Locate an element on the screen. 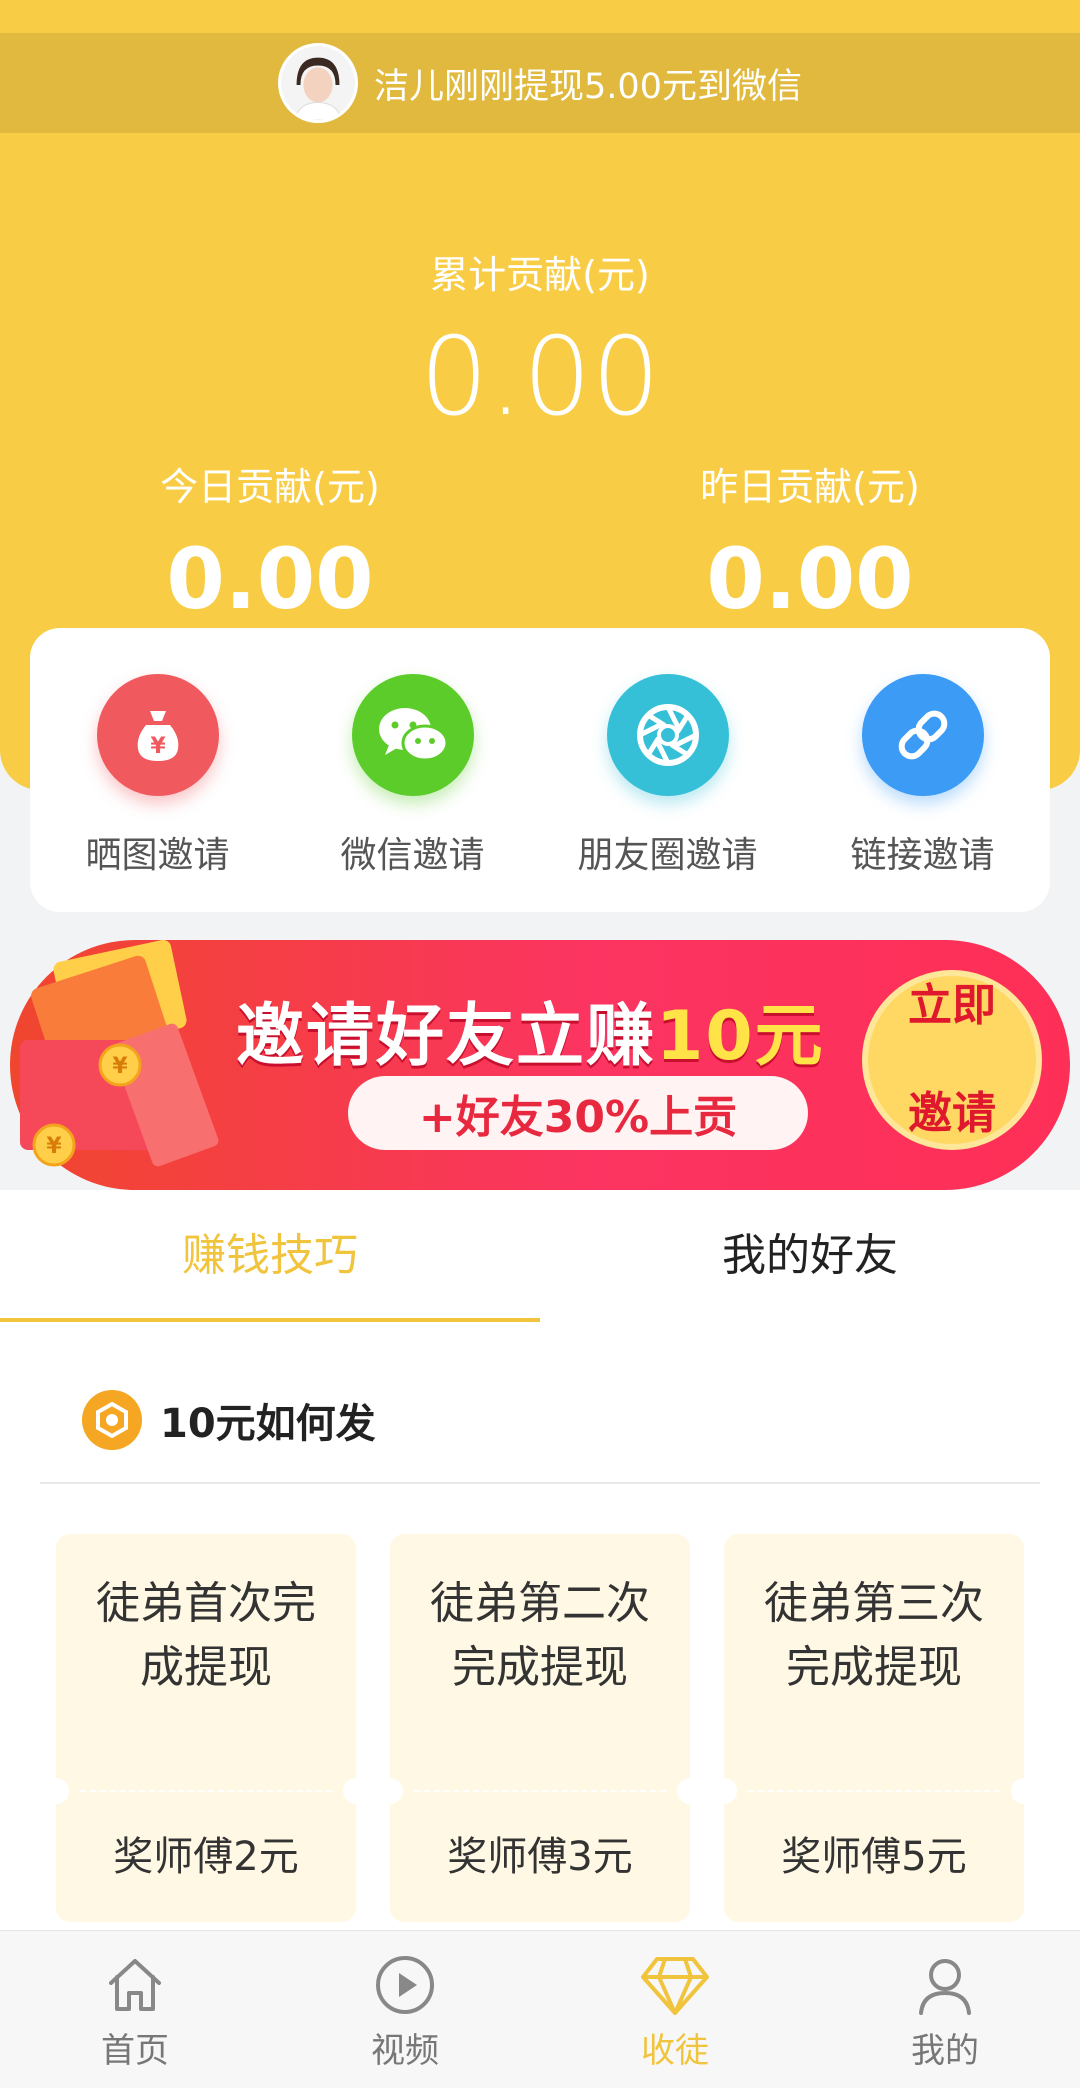 The image size is (1080, 2088). bottom-nav: 首页 视频 收徒 我的 is located at coordinates (540, 2009).